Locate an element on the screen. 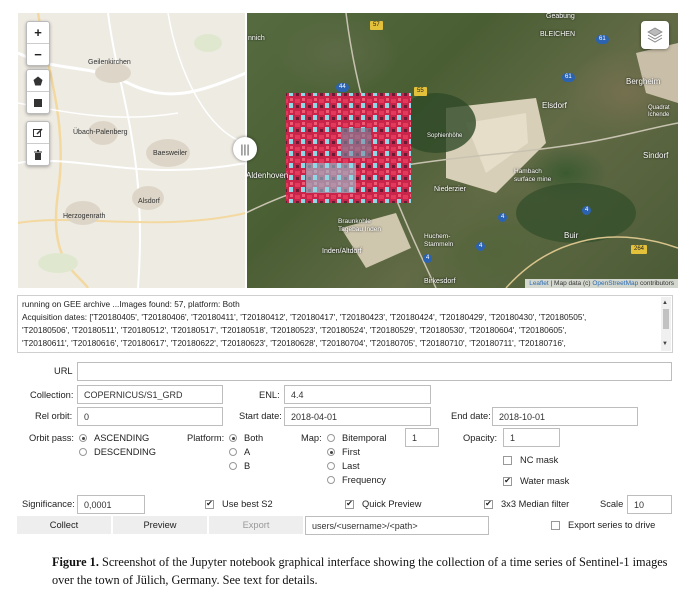 The width and height of the screenshot is (700, 597). platform-a: A is located at coordinates (239, 452).